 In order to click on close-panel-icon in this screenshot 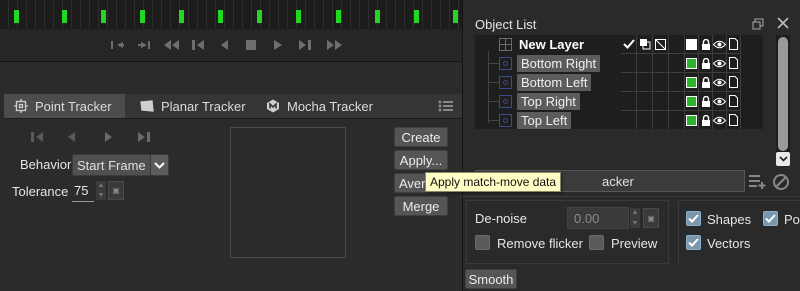, I will do `click(783, 24)`.